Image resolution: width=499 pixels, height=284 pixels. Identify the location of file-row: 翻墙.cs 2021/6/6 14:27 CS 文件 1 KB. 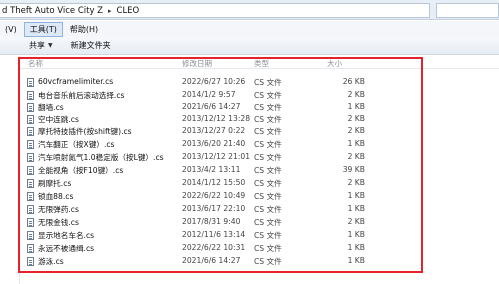
(202, 107).